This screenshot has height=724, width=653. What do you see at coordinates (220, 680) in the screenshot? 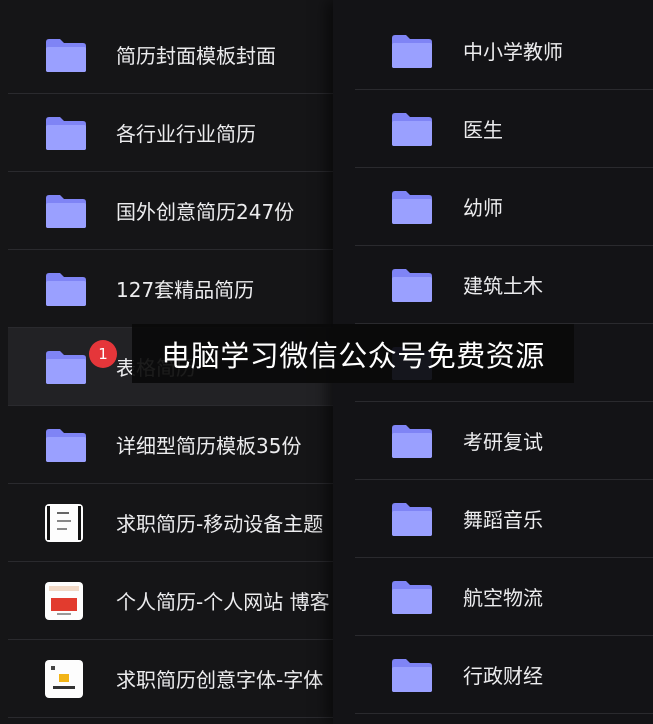
I see `item-label: 求职简历创意字体-字体` at bounding box center [220, 680].